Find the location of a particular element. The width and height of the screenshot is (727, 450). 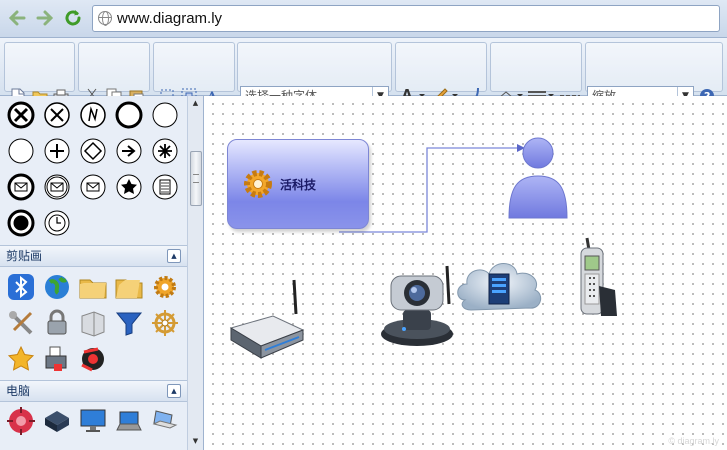

scroll-up-icon: ▲ is located at coordinates (195, 103).